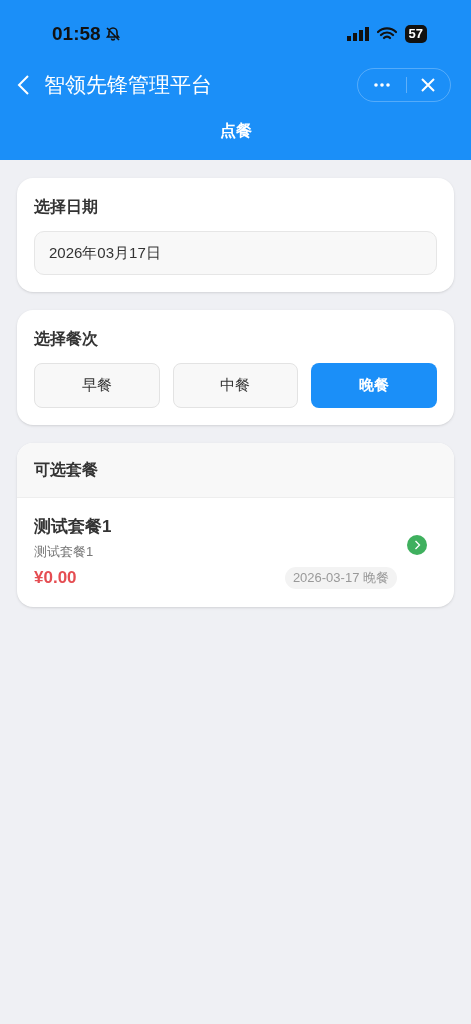  I want to click on bell-muted-icon, so click(112, 34).